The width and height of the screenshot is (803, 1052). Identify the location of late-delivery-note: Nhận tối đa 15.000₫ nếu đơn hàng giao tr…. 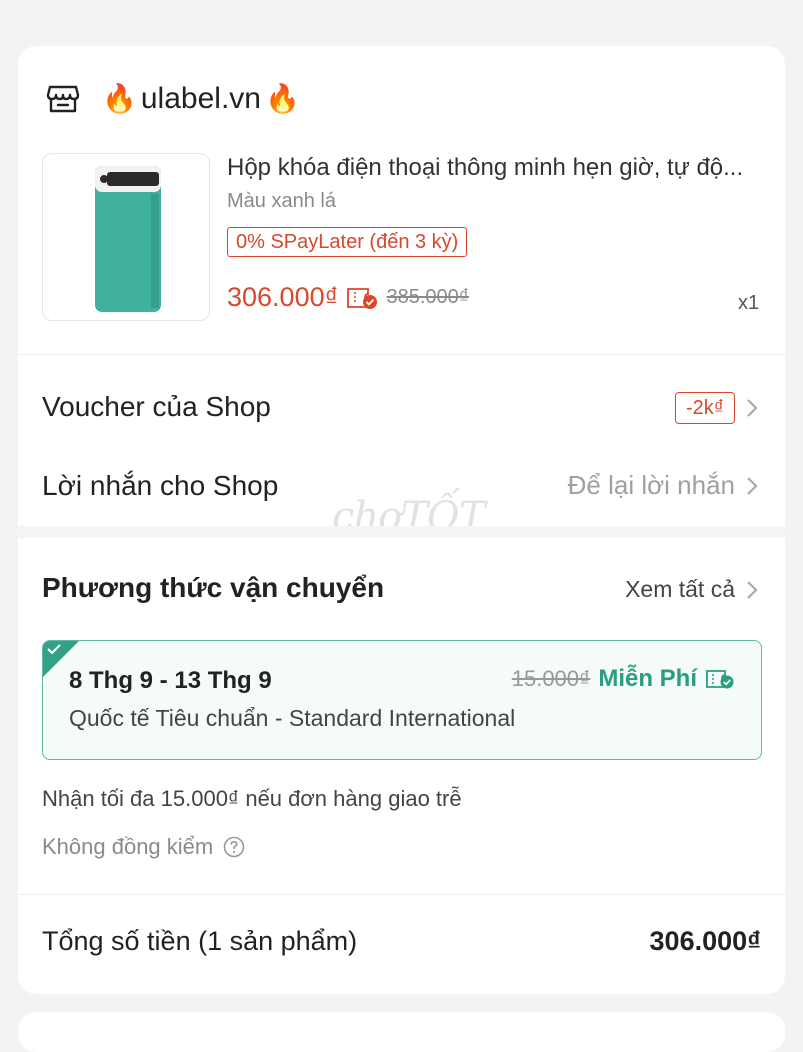
(252, 798).